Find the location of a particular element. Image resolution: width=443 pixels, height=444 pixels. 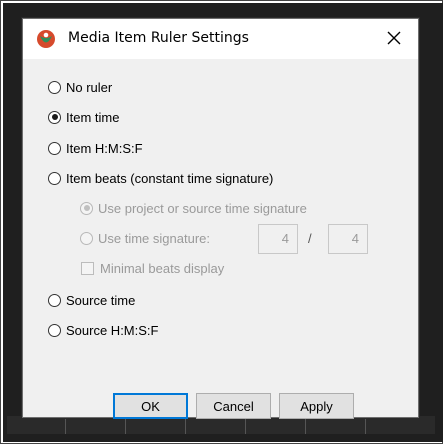

radio-source-time is located at coordinates (54, 300).